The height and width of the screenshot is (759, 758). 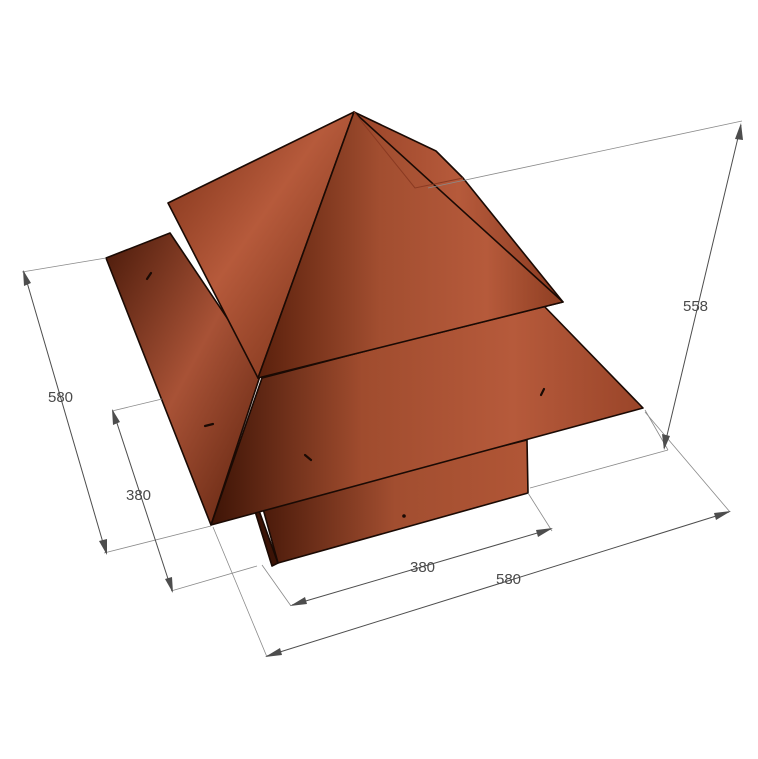 I want to click on dim-label-cap-depth: 580, so click(x=60, y=397).